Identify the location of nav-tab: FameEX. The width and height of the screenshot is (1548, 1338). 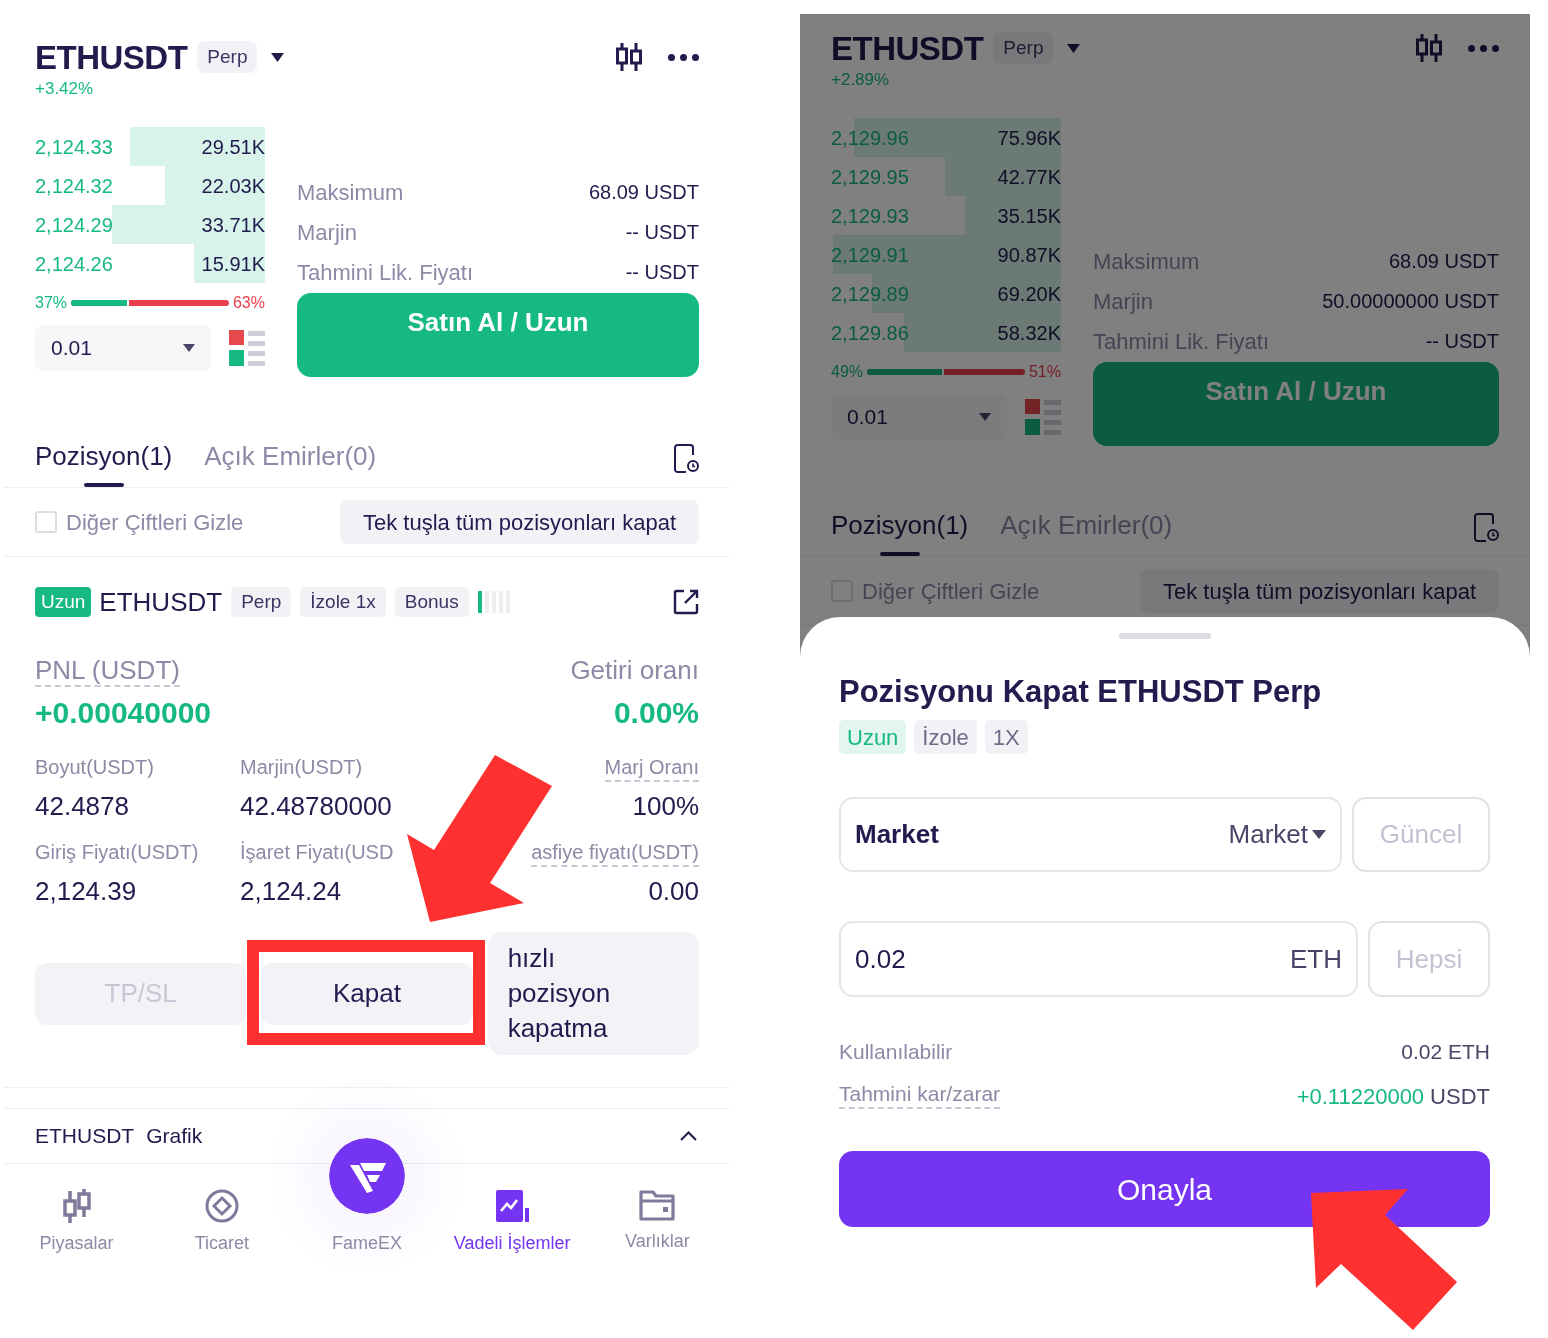
(367, 1196).